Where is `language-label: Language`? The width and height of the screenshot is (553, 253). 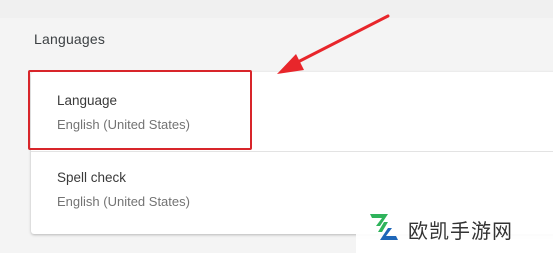
language-label: Language is located at coordinates (87, 100).